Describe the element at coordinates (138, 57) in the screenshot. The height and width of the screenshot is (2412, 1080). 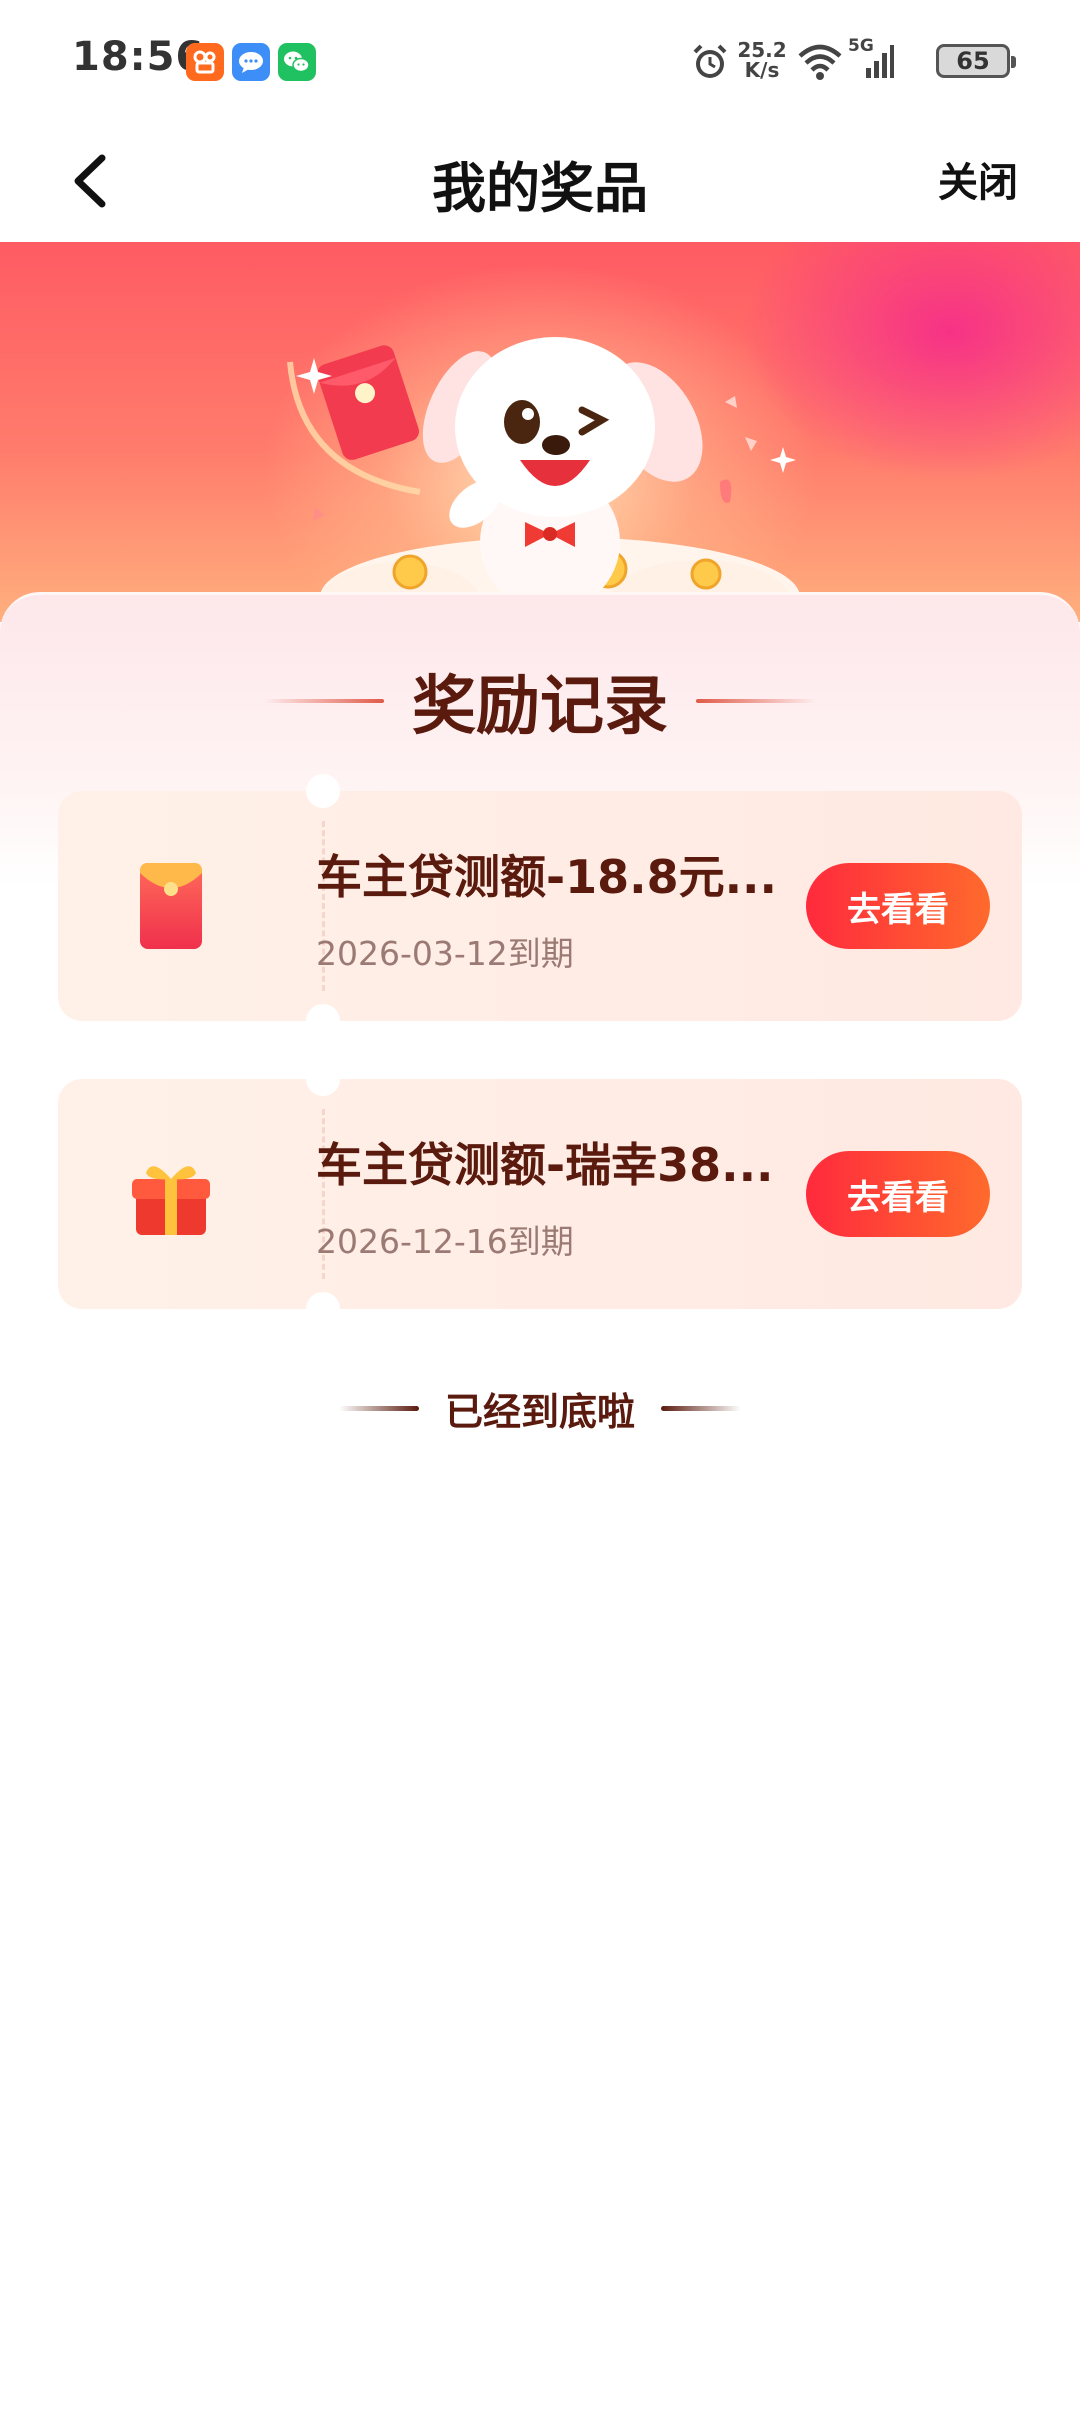
I see `status-time: 18:56` at that location.